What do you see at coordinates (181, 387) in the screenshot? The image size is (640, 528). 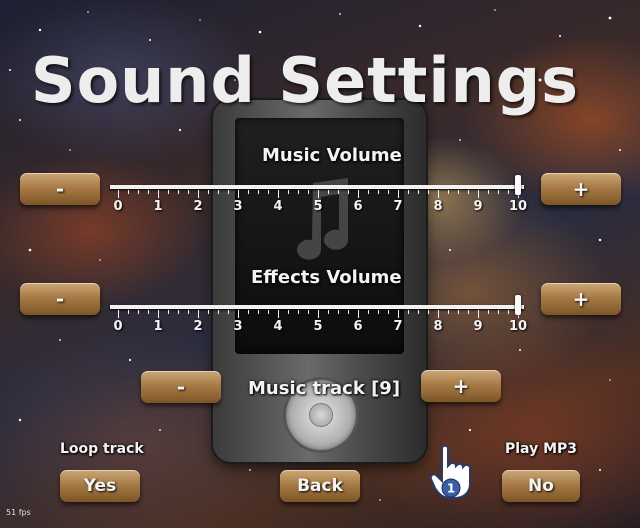 I see `music-track-previous-button: -` at bounding box center [181, 387].